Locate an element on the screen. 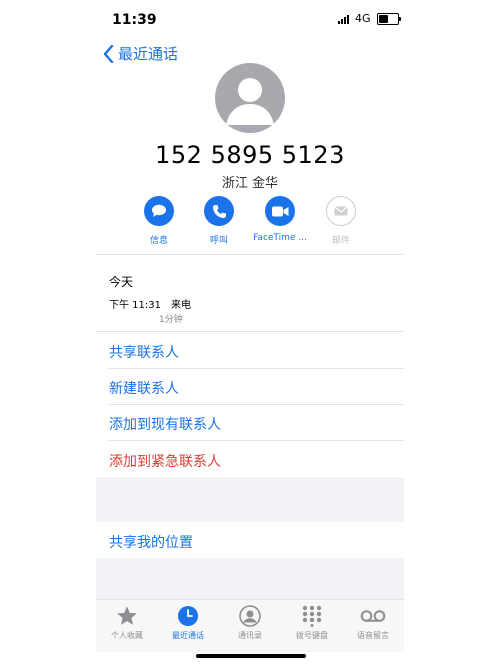  message-label: 信息 is located at coordinates (158, 241).